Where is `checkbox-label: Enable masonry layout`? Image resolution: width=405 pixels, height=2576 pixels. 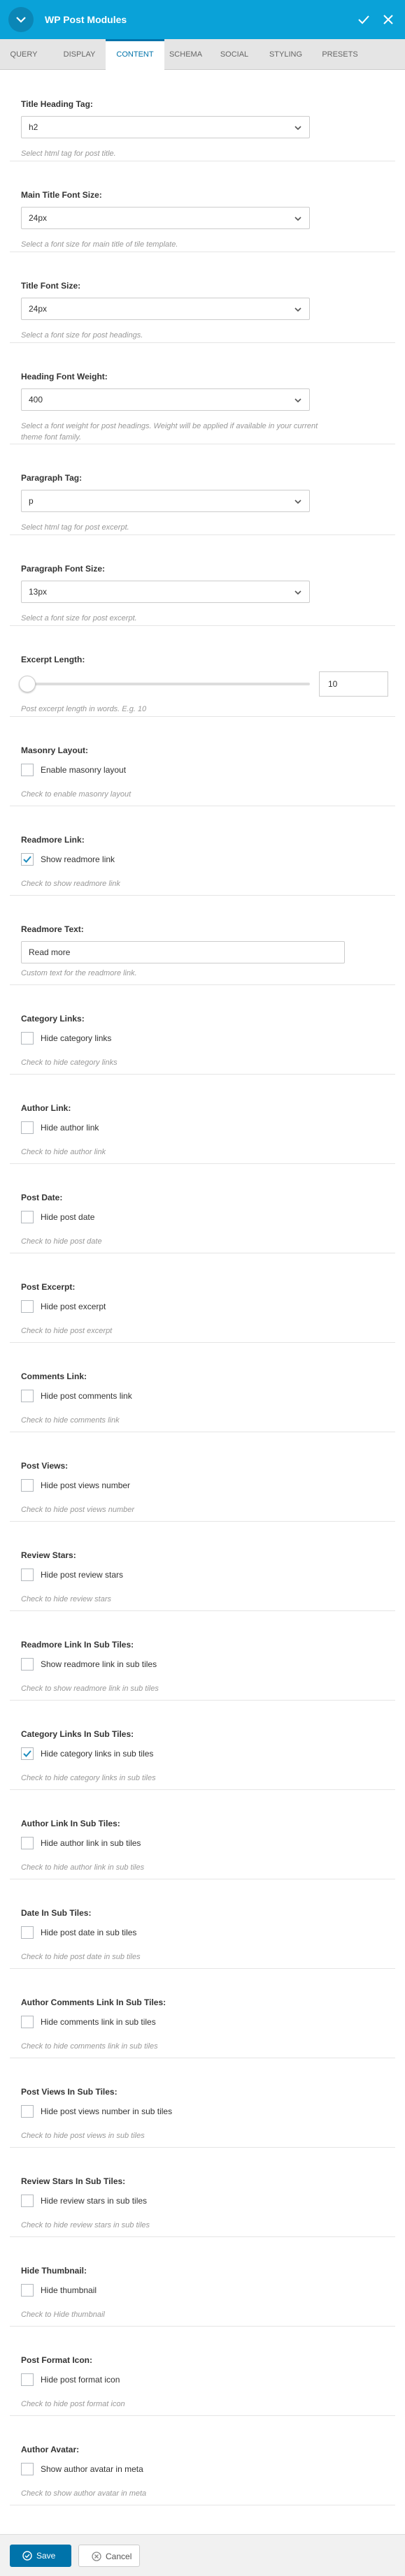 checkbox-label: Enable masonry layout is located at coordinates (83, 770).